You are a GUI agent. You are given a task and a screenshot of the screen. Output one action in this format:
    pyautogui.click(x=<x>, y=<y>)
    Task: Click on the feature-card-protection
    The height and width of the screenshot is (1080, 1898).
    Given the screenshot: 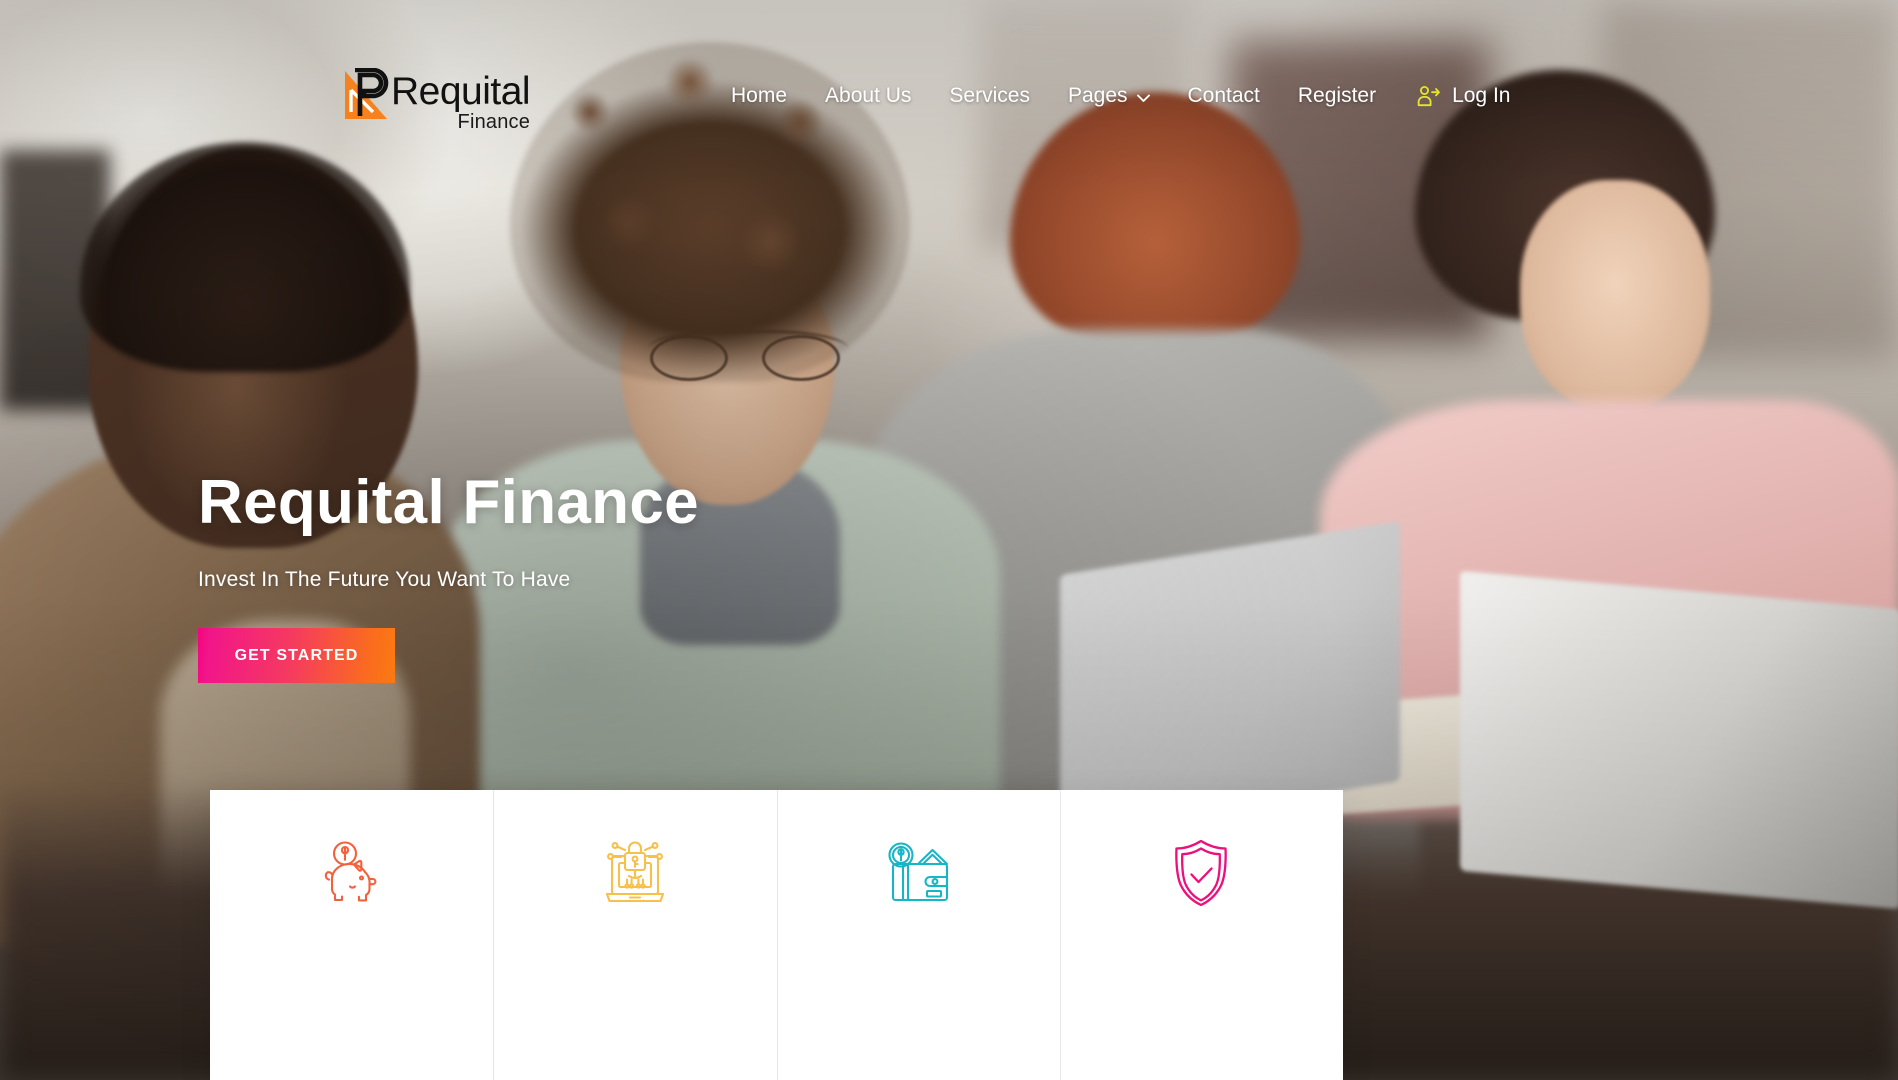 What is the action you would take?
    pyautogui.click(x=1201, y=935)
    